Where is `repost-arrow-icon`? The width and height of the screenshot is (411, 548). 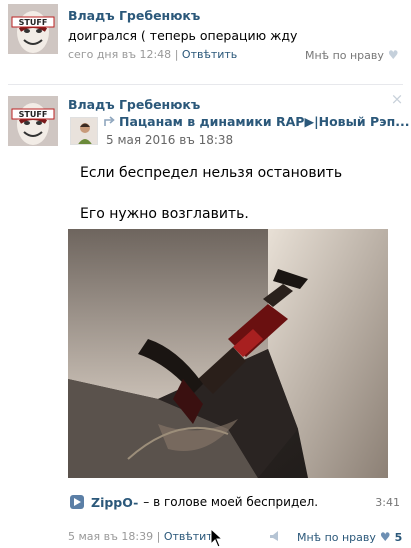 repost-arrow-icon is located at coordinates (109, 121).